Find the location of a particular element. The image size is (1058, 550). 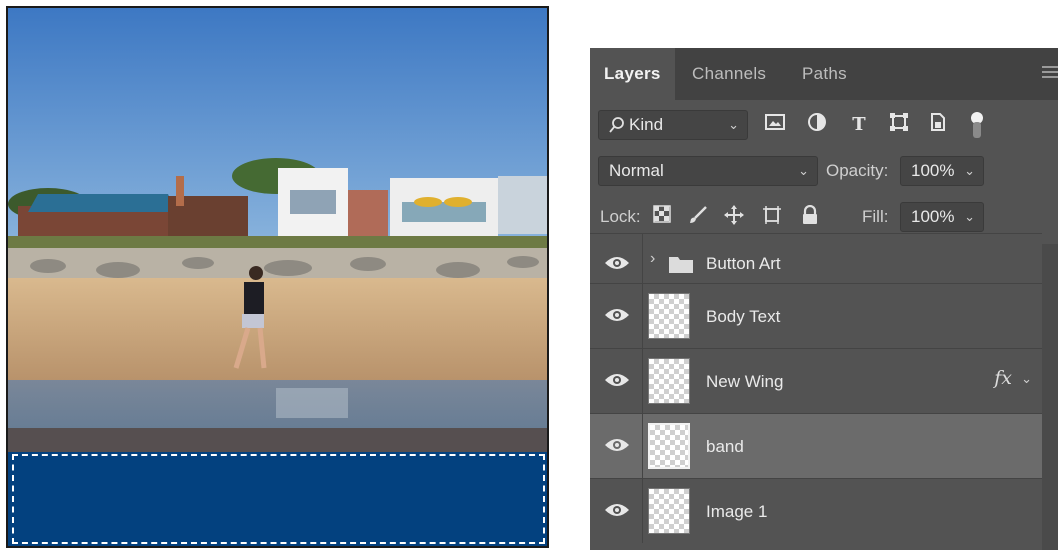

layer-name: band is located at coordinates (725, 446).